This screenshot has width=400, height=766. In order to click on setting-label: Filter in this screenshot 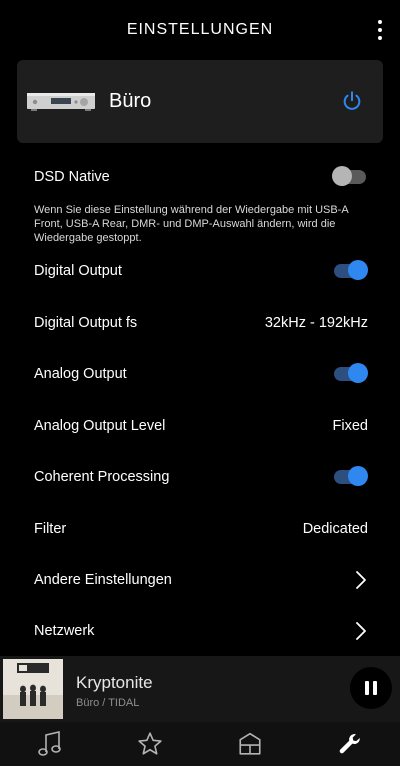, I will do `click(50, 529)`.